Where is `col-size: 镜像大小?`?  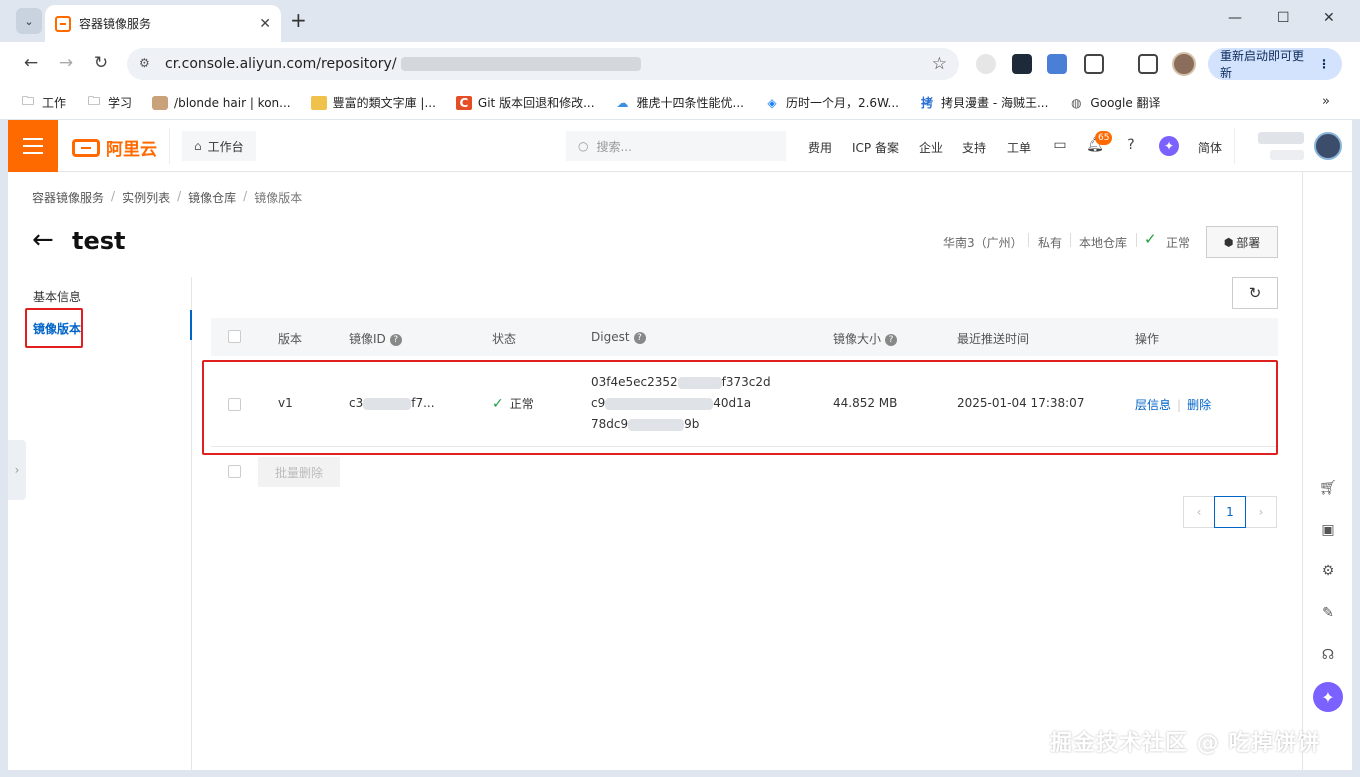
col-size: 镜像大小? is located at coordinates (865, 338).